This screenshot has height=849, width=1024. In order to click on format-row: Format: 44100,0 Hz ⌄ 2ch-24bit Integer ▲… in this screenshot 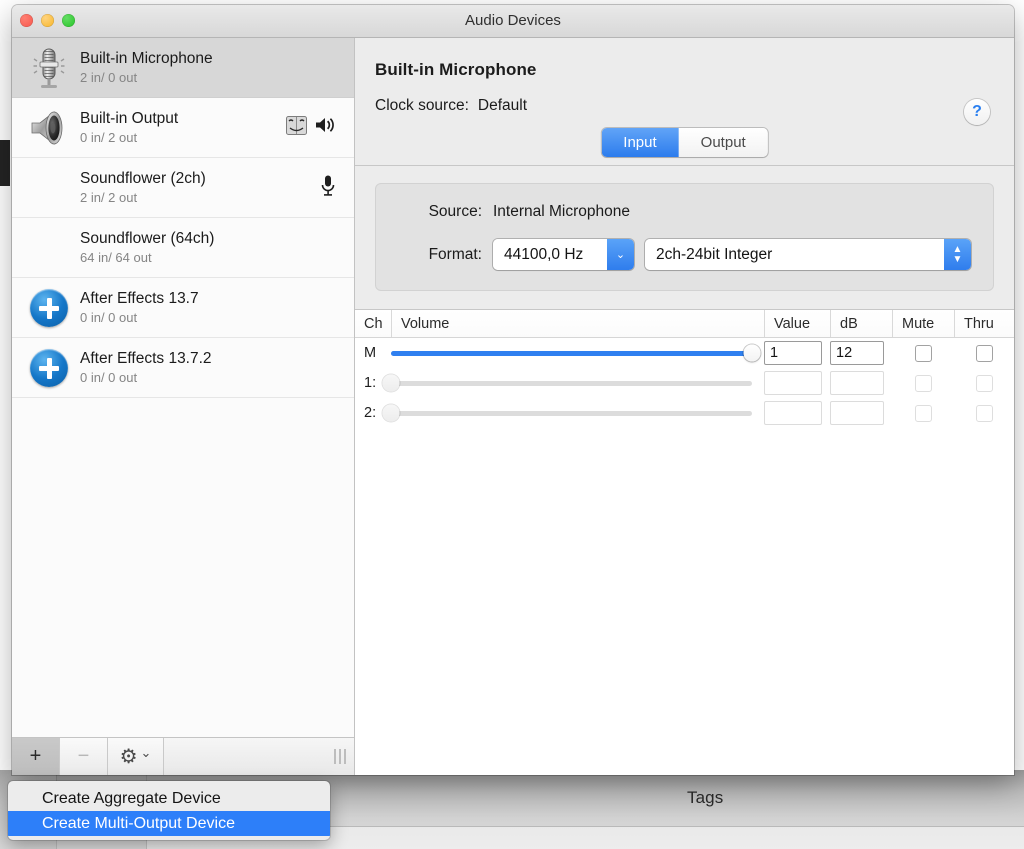, I will do `click(684, 254)`.